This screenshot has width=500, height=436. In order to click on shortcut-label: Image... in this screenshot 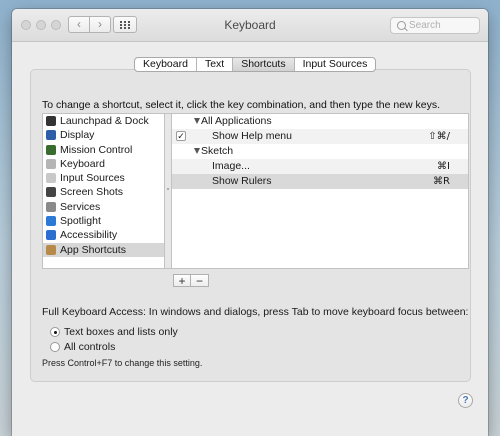, I will do `click(231, 166)`.